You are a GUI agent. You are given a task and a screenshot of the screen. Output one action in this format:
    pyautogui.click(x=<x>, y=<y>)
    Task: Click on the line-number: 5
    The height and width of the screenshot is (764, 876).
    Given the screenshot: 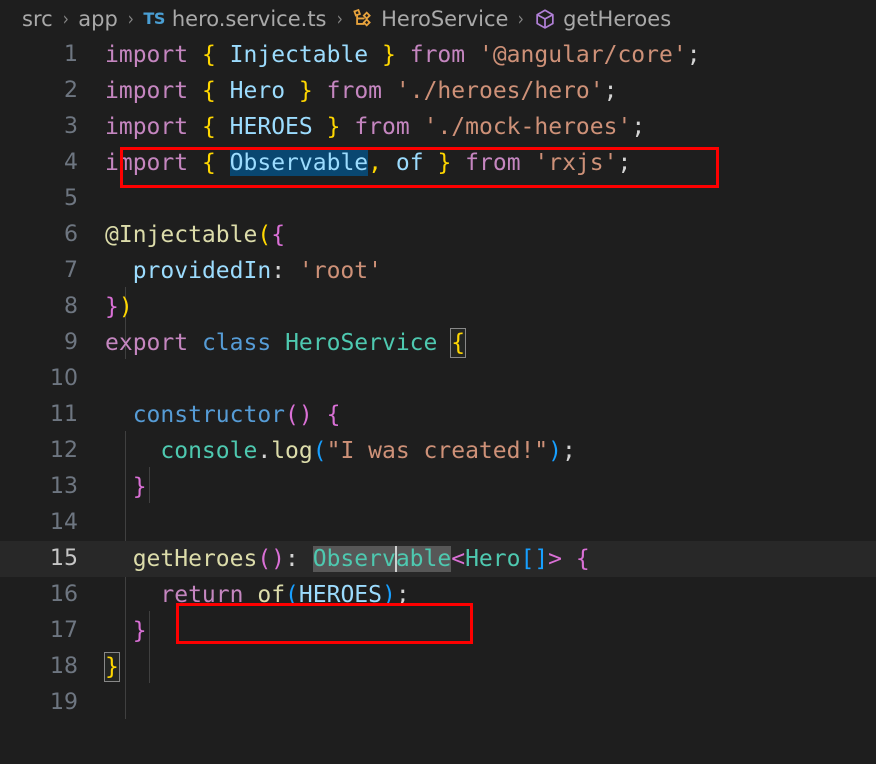 What is the action you would take?
    pyautogui.click(x=71, y=198)
    